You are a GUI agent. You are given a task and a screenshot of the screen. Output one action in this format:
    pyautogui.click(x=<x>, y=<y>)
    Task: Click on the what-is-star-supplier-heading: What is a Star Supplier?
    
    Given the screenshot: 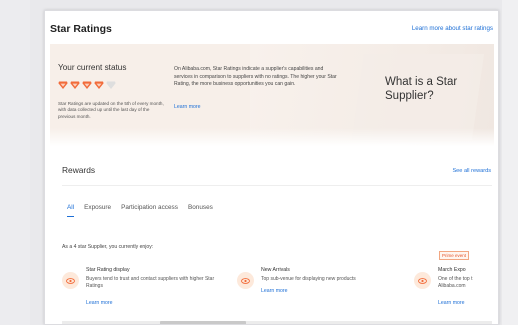 What is the action you would take?
    pyautogui.click(x=435, y=89)
    